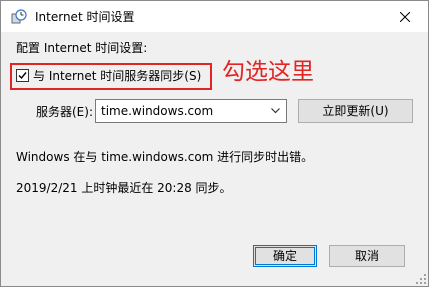  I want to click on chevron-down-icon, so click(275, 111).